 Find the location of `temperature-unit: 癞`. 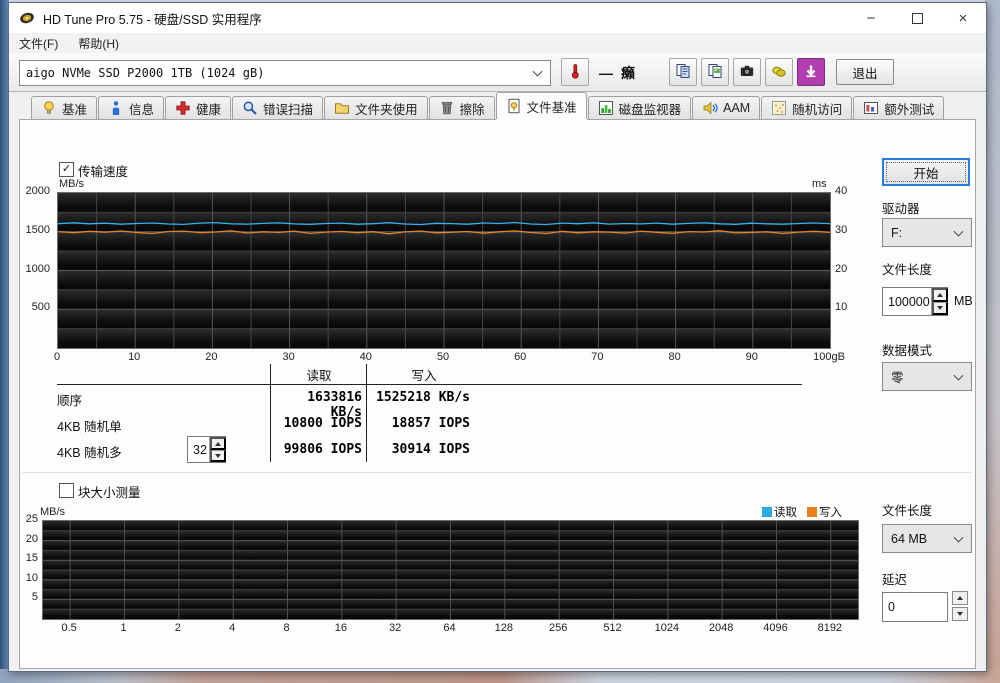

temperature-unit: 癞 is located at coordinates (628, 73).